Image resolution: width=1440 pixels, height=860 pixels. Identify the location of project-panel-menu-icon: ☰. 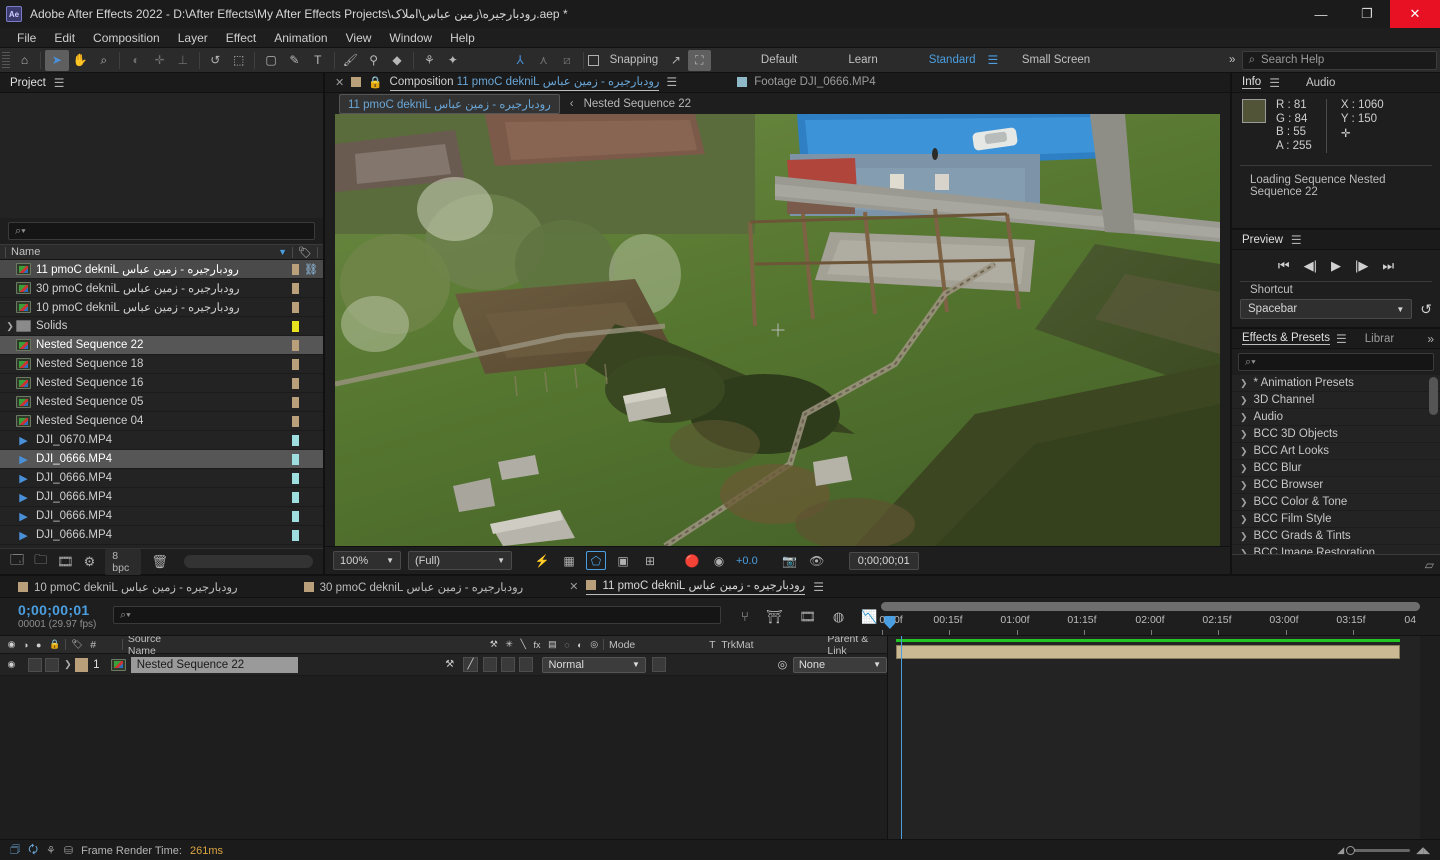
(59, 83).